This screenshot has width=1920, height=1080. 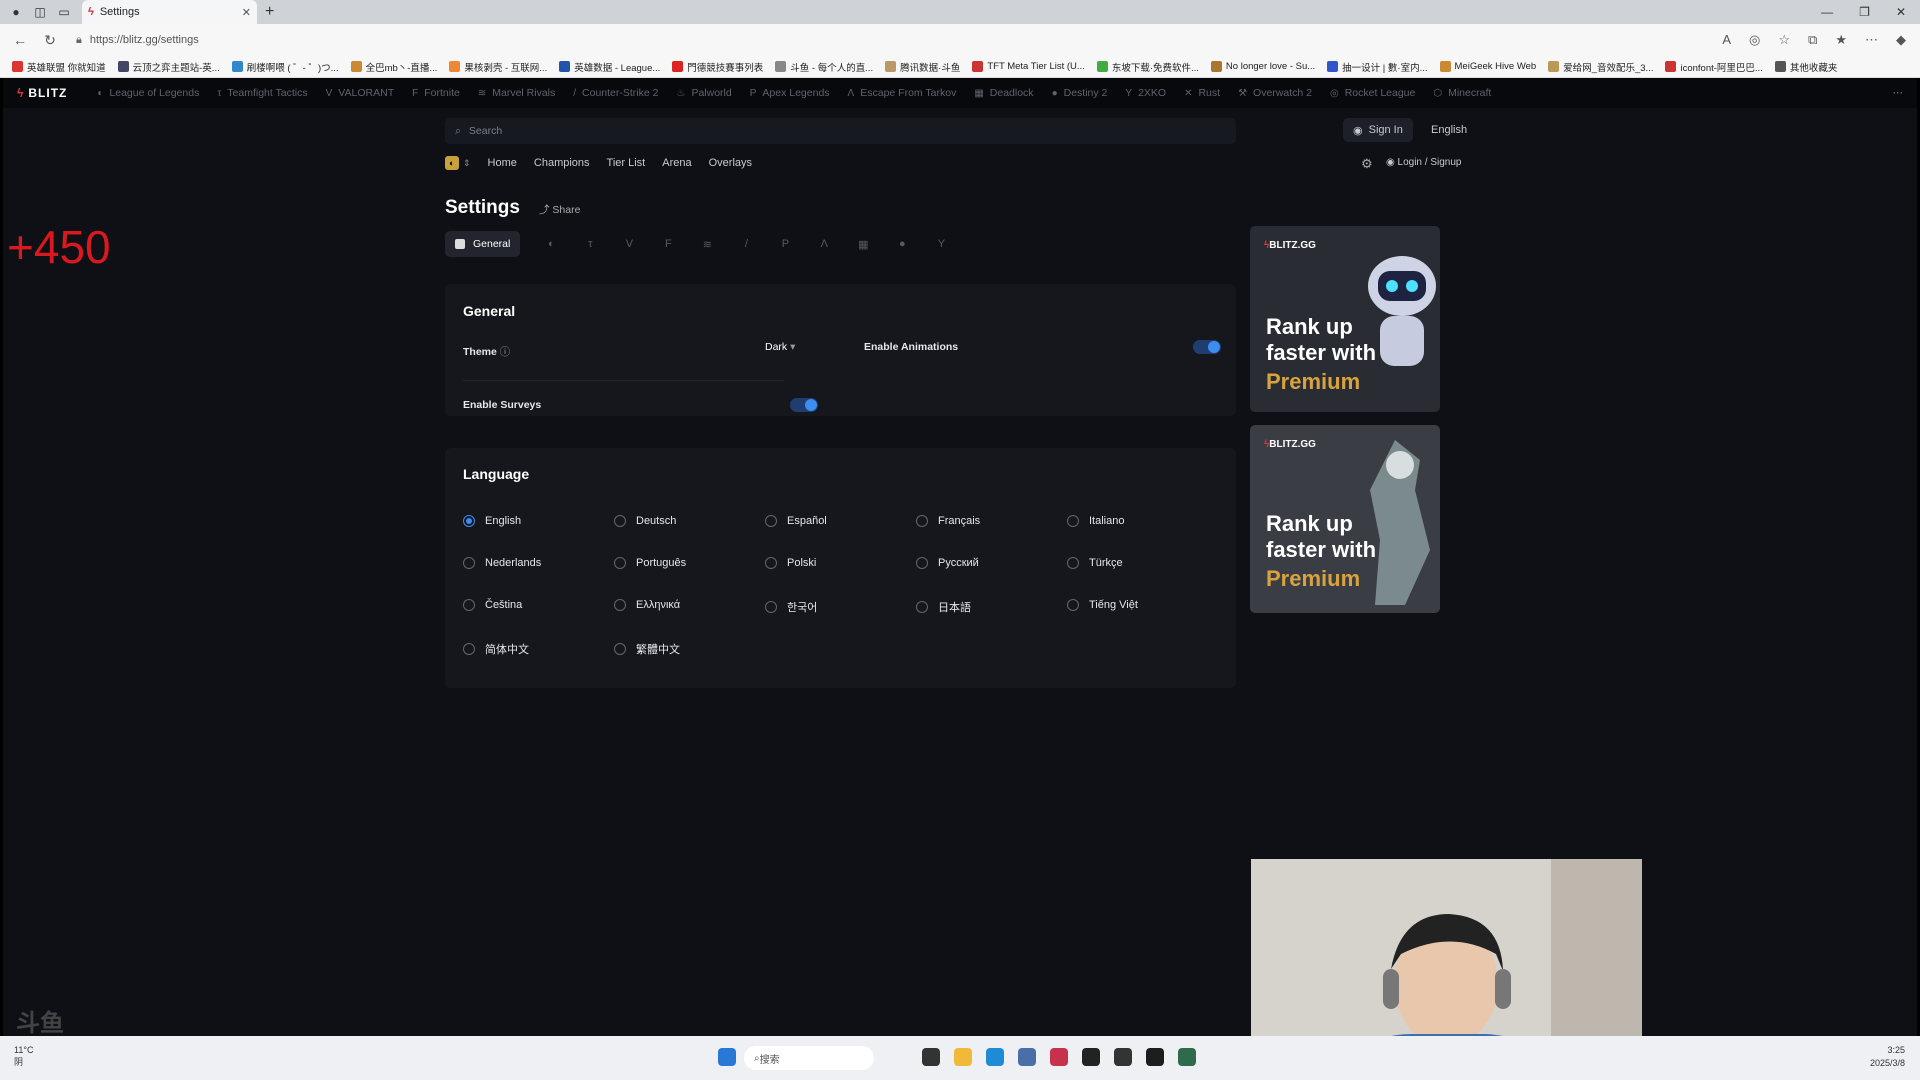 I want to click on minimize-icon: —, so click(x=1827, y=12).